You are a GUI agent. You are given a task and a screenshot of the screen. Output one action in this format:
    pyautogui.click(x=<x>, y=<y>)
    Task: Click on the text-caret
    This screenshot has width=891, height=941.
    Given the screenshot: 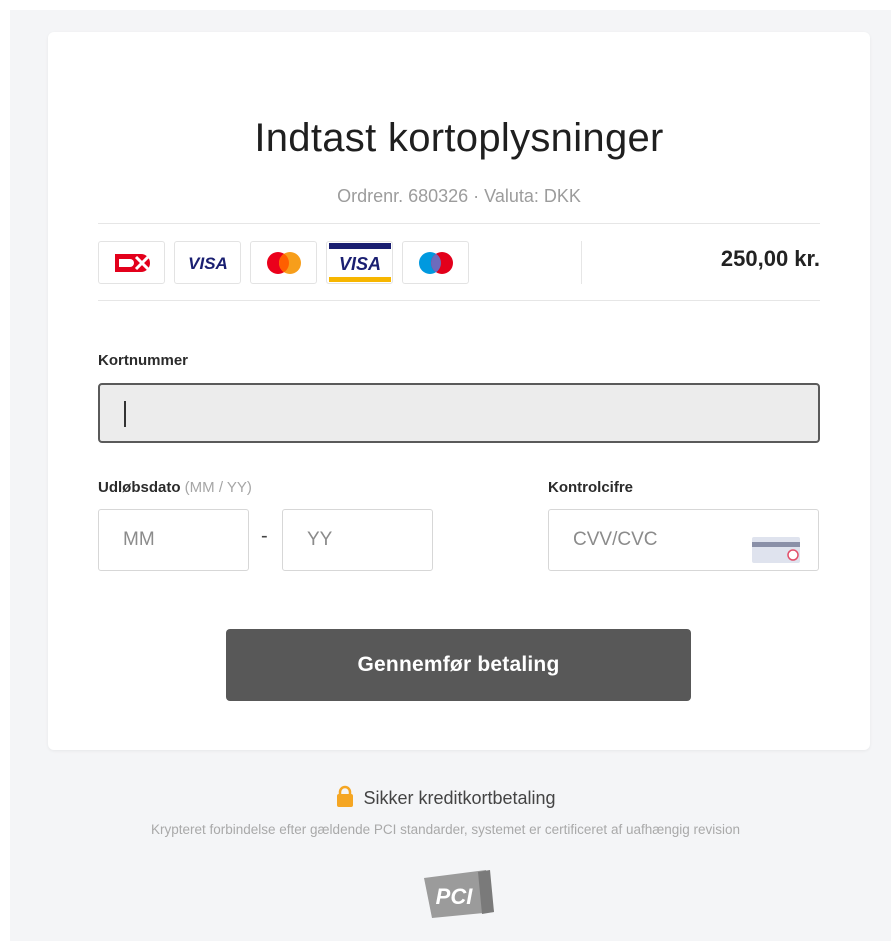 What is the action you would take?
    pyautogui.click(x=125, y=414)
    